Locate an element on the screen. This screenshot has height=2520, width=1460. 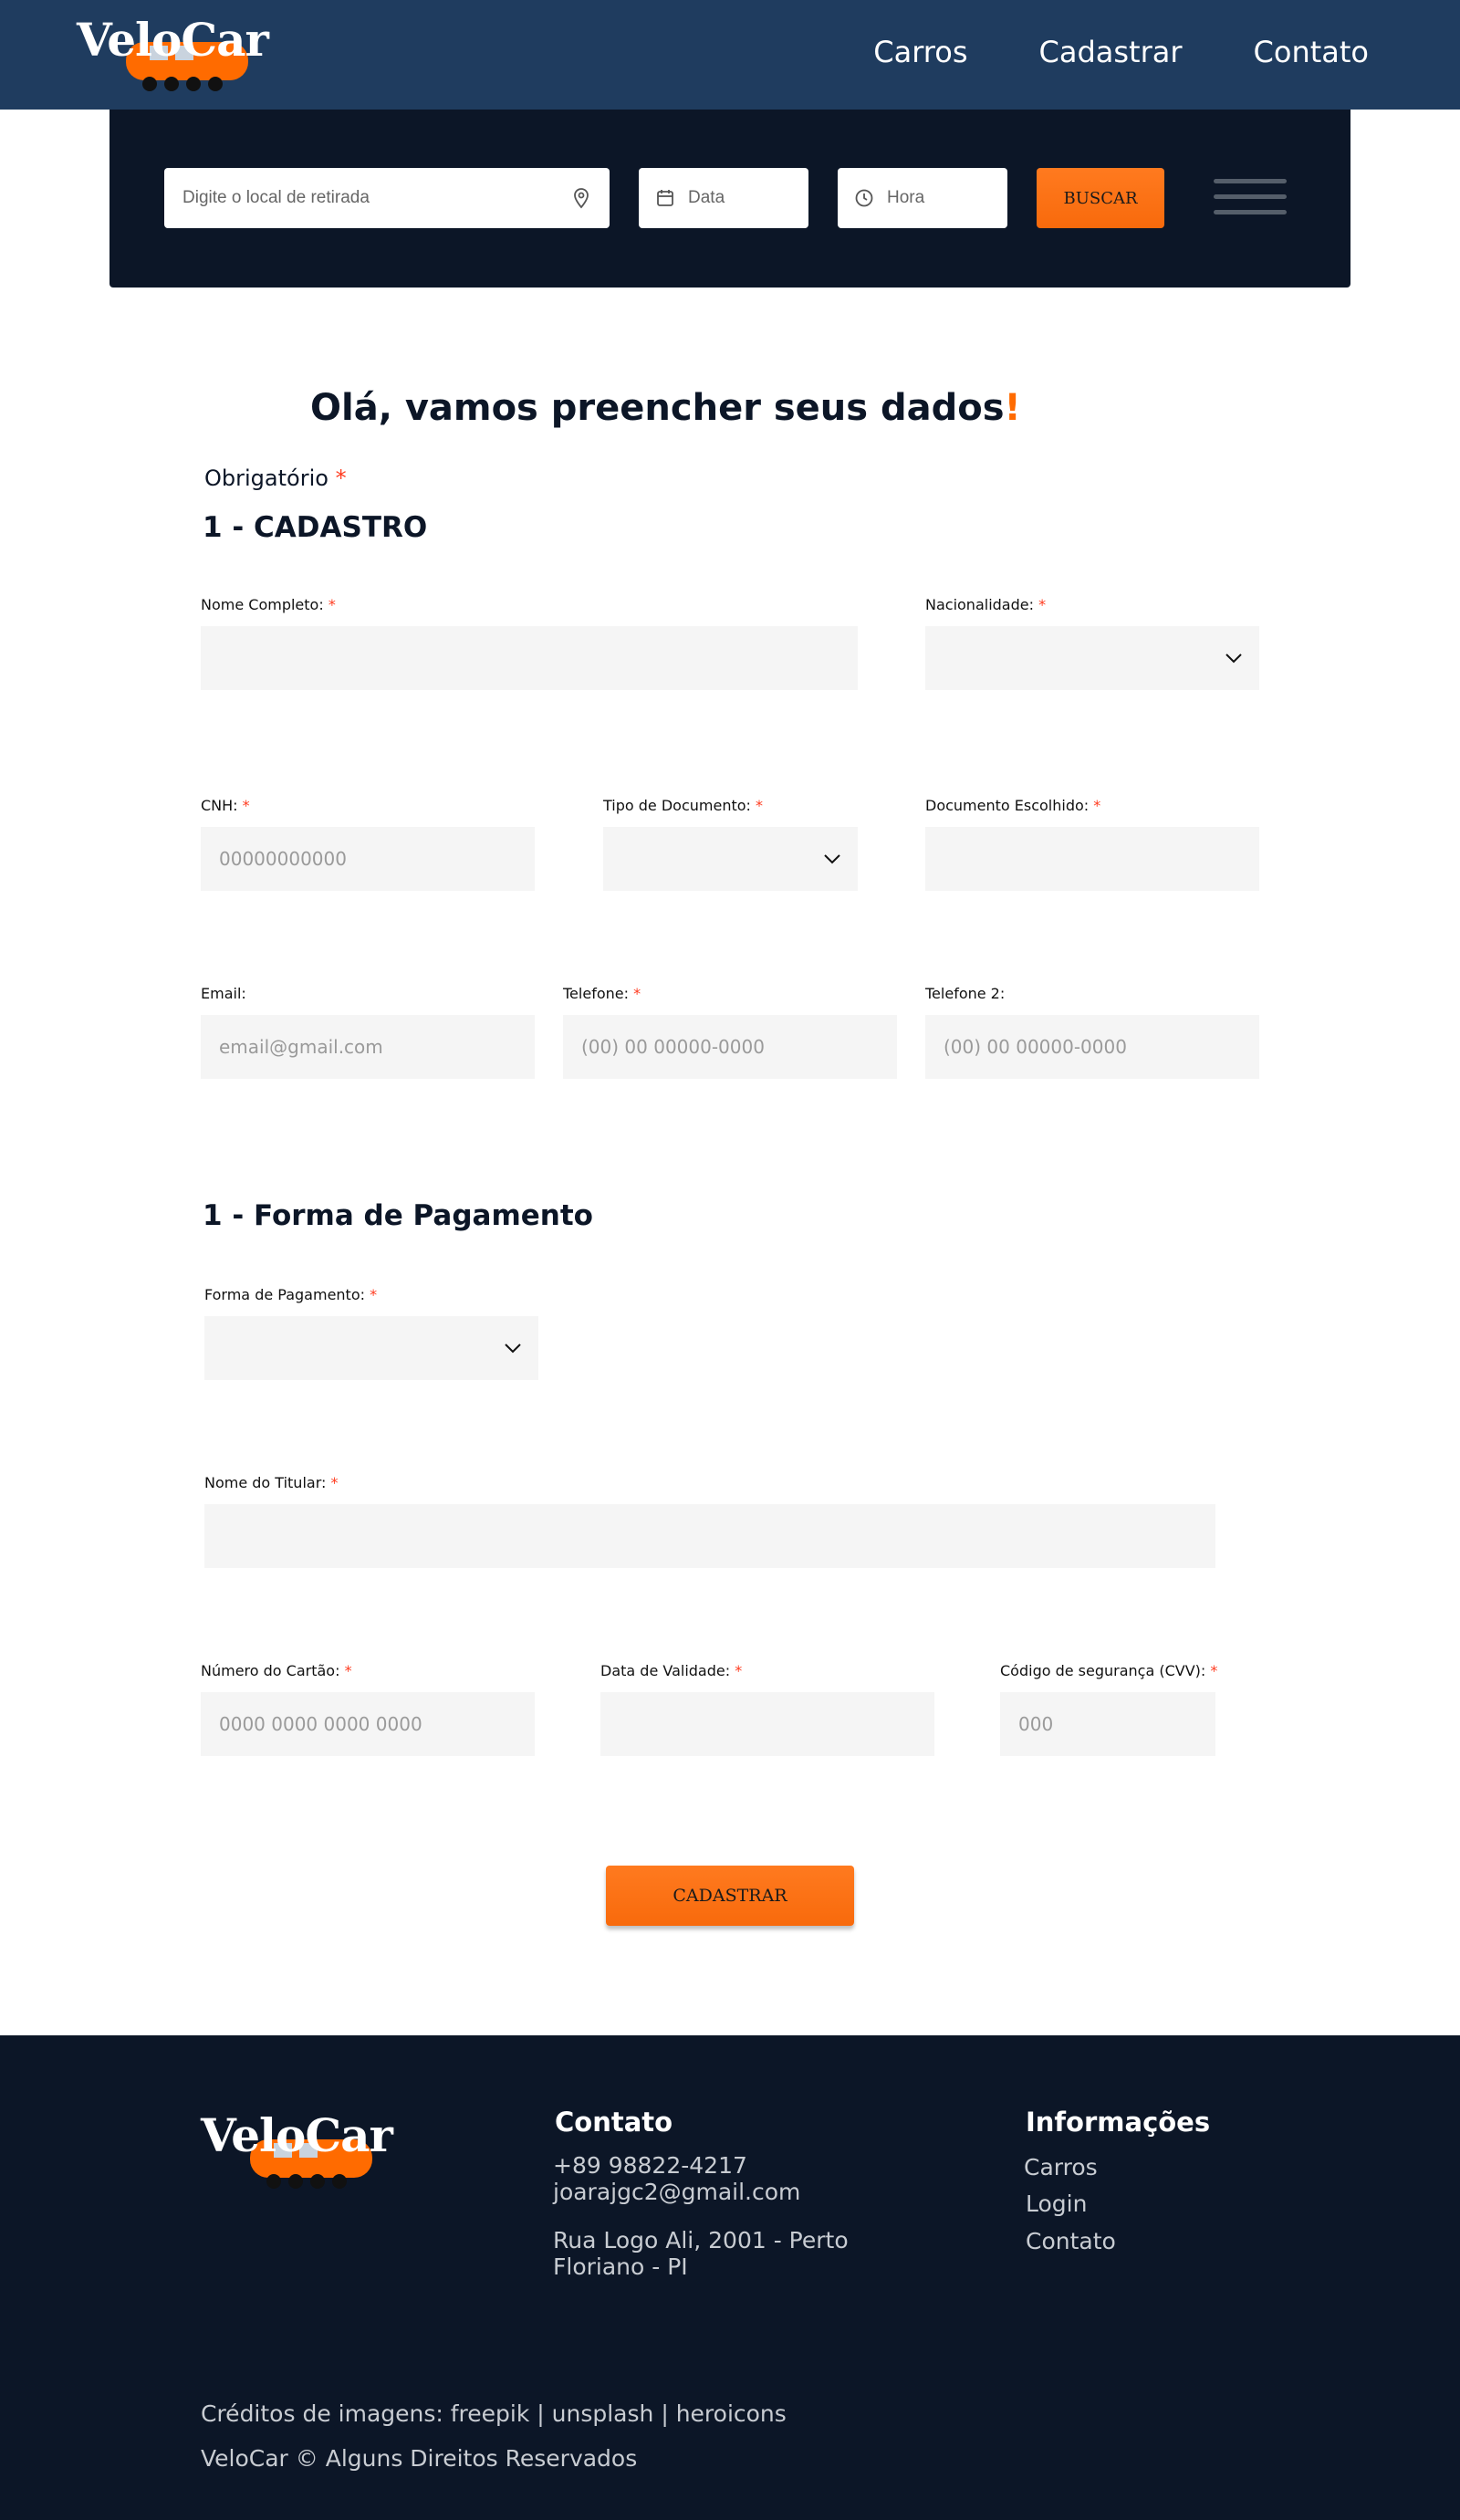
telefone2-input is located at coordinates (1092, 1047).